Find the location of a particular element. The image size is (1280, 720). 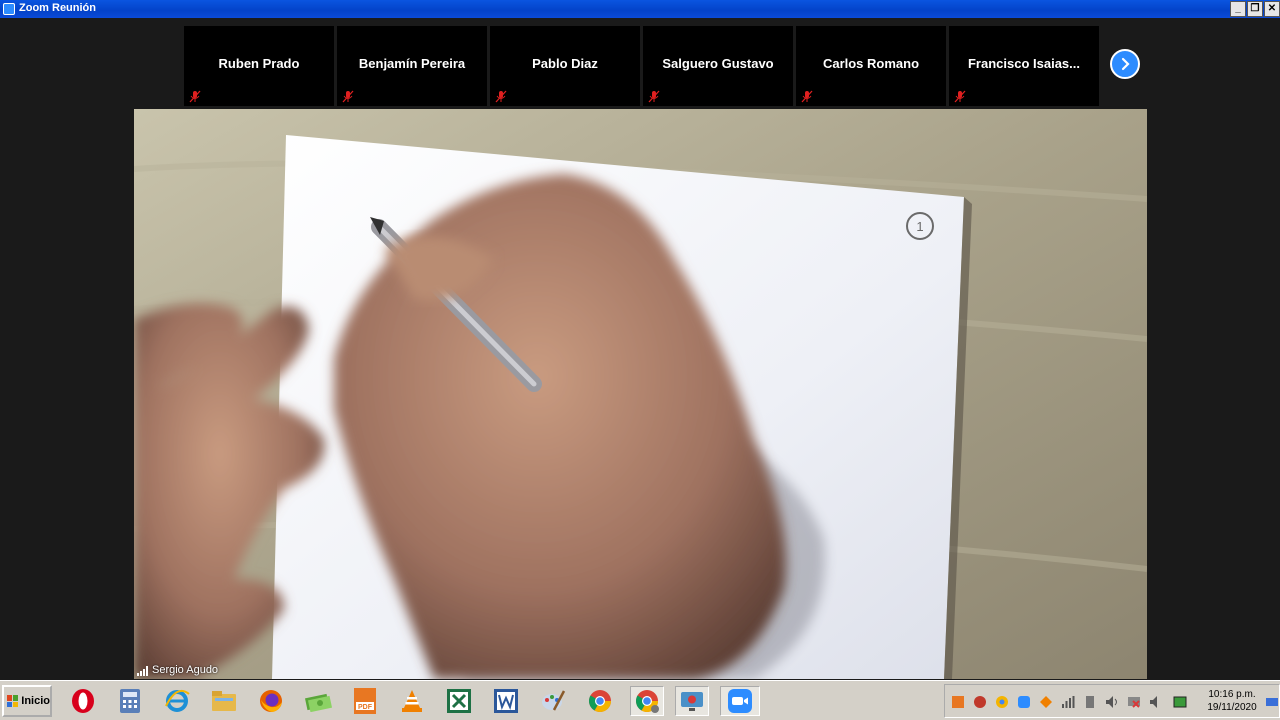

calculator-icon is located at coordinates (130, 701).